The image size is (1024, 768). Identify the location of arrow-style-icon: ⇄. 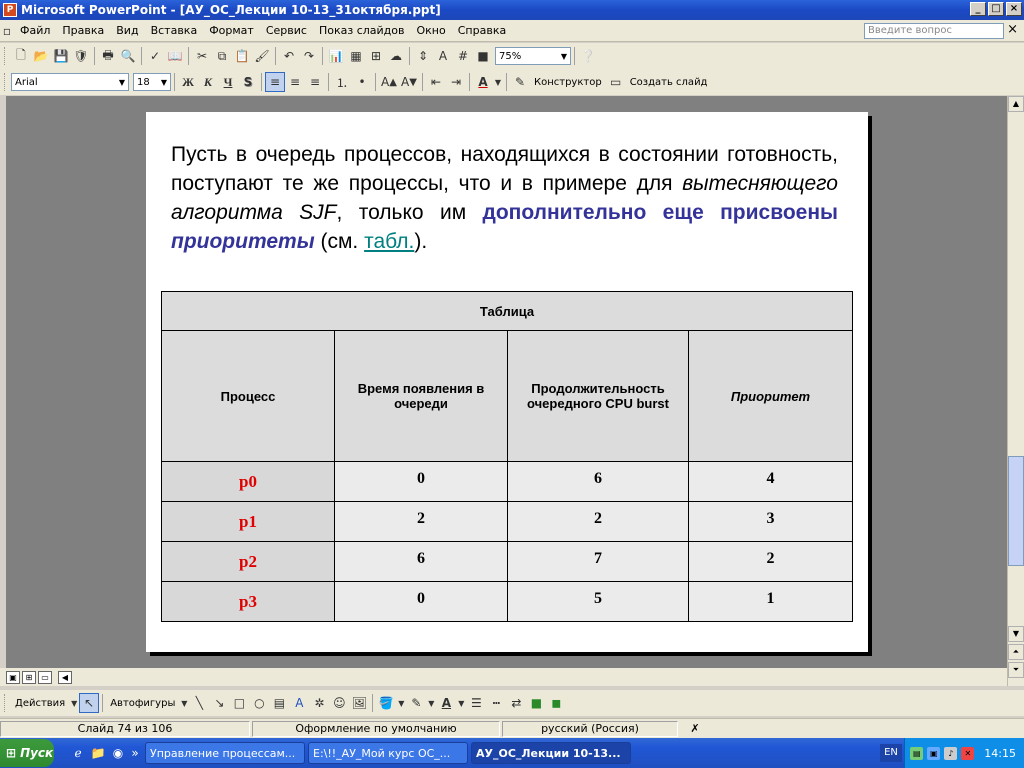
(516, 703).